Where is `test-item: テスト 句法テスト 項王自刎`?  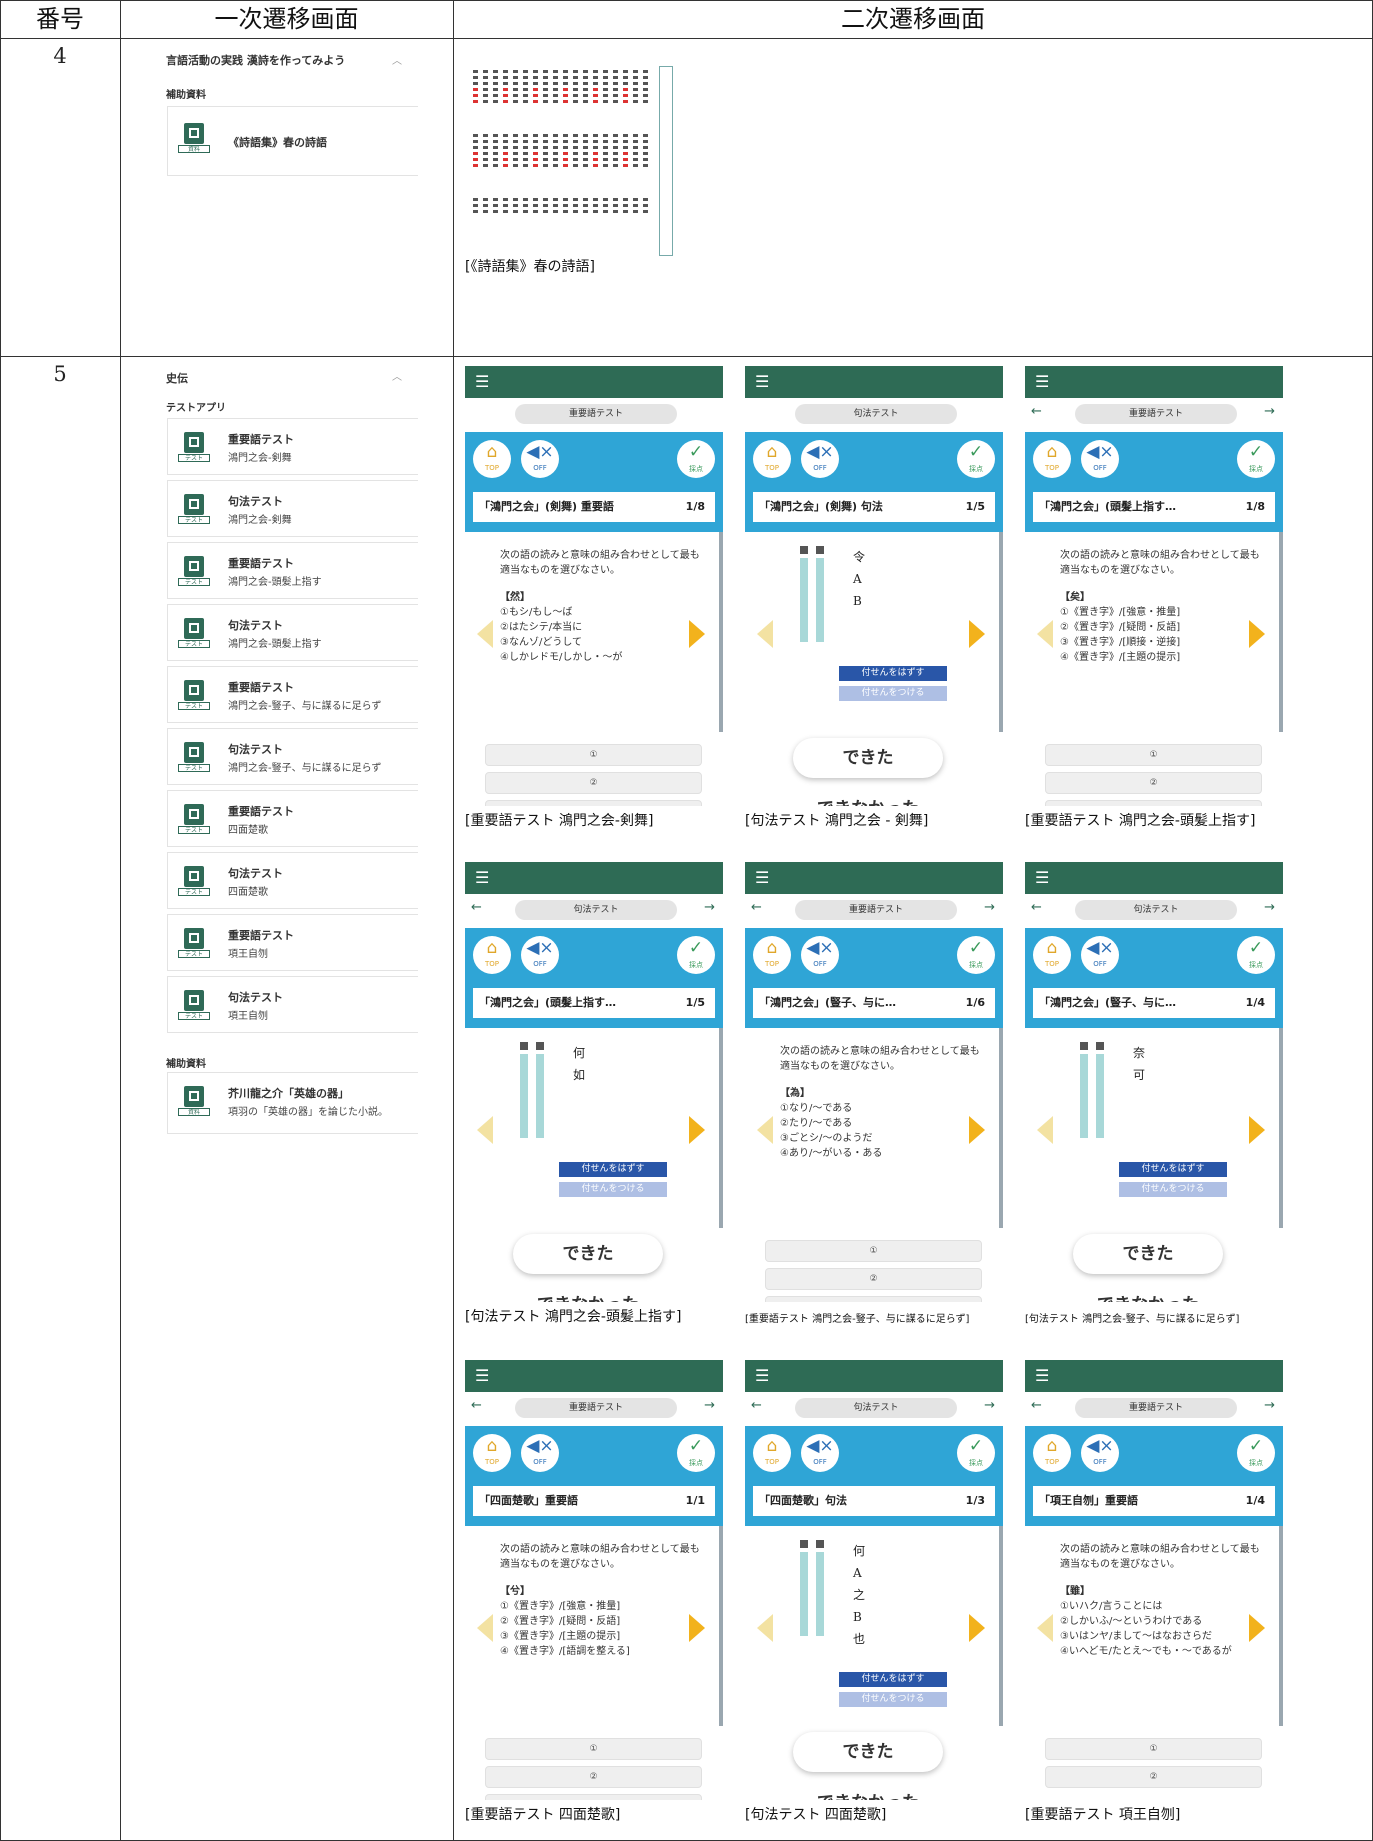 test-item: テスト 句法テスト 項王自刎 is located at coordinates (292, 1004).